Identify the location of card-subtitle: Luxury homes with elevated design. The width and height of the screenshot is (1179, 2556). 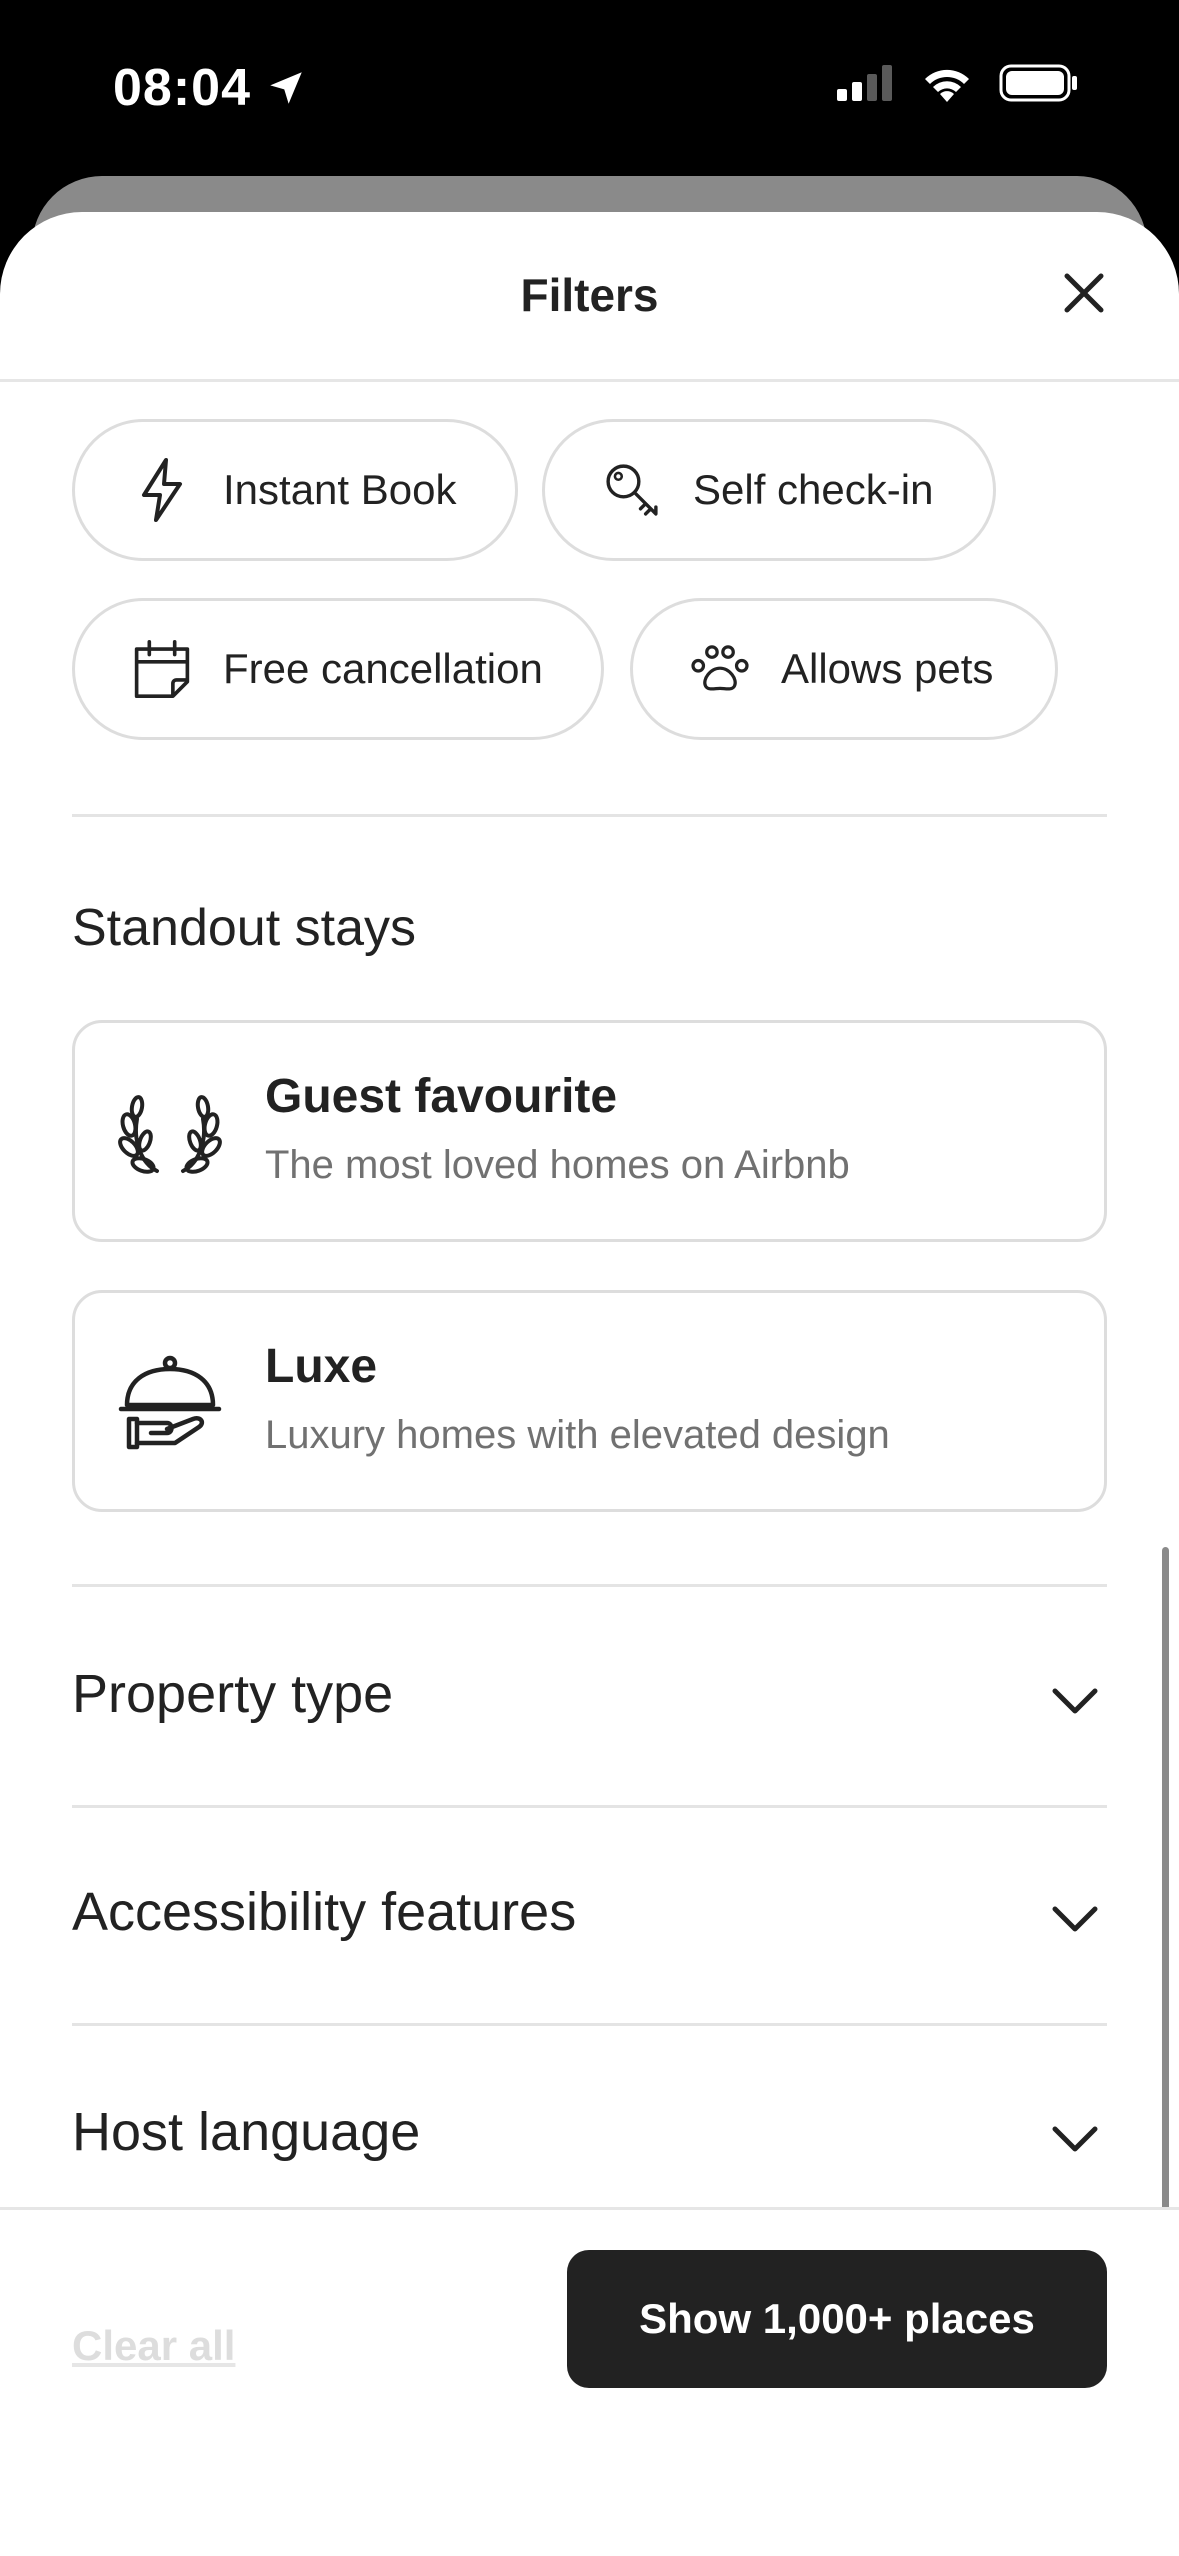
(577, 1435).